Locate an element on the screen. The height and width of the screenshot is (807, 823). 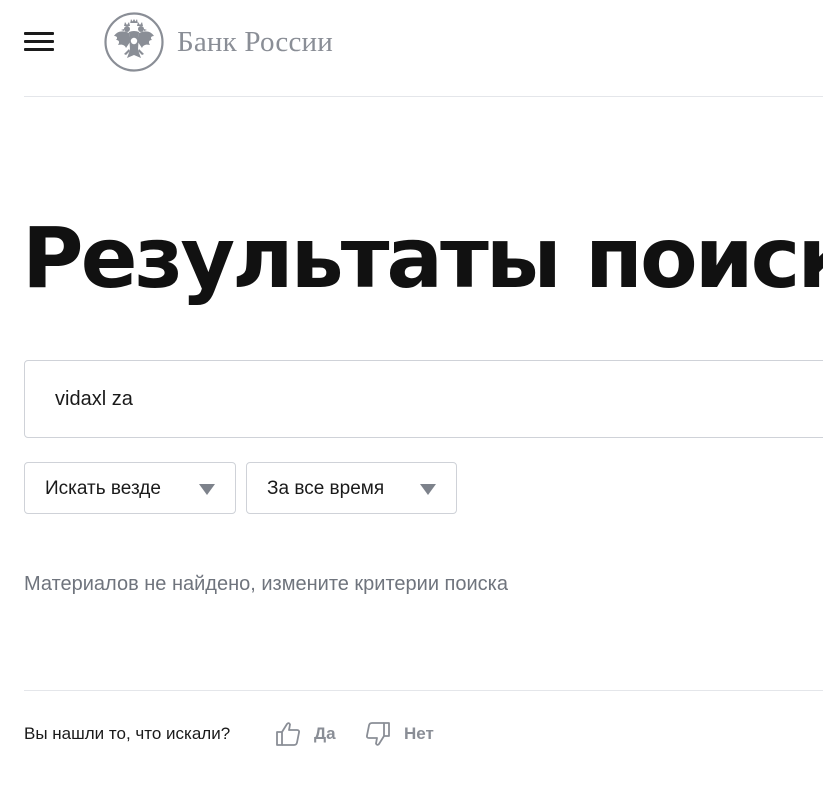
header-divider is located at coordinates (423, 96).